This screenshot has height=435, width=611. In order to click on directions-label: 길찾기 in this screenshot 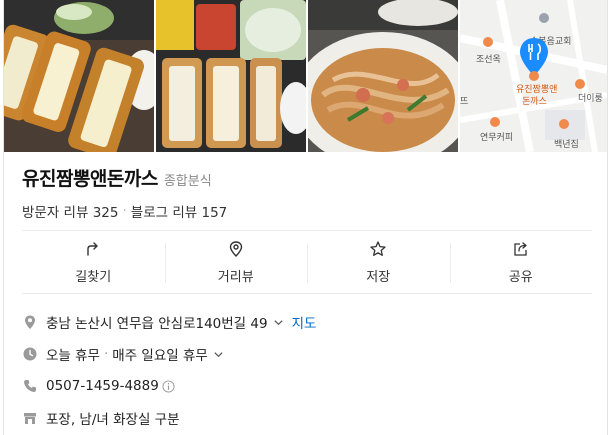, I will do `click(93, 277)`.